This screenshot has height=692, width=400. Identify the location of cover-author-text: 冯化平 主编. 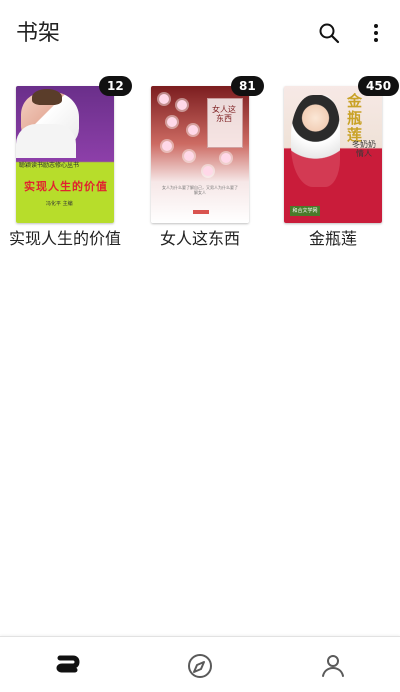
(59, 204).